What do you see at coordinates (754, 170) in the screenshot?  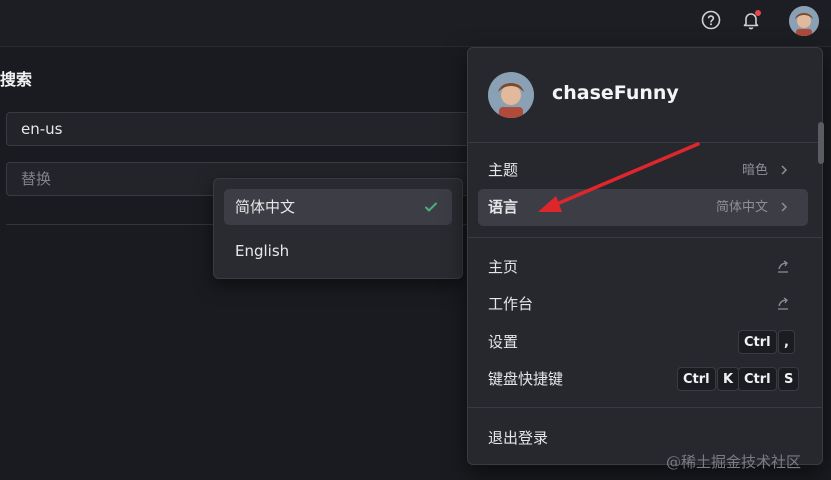 I see `menu-item-value: 暗色` at bounding box center [754, 170].